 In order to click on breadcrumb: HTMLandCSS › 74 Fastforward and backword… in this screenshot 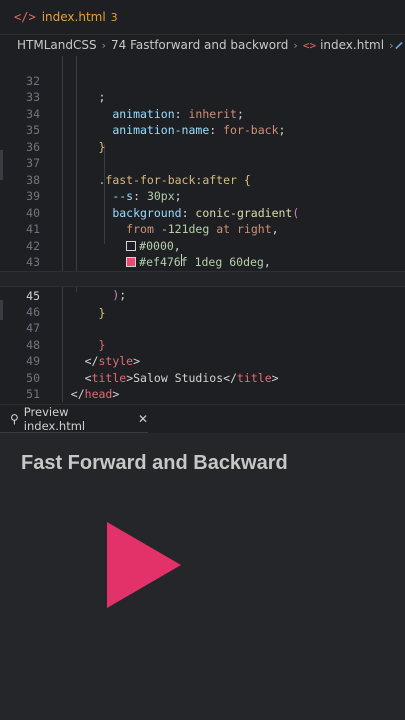, I will do `click(202, 45)`.